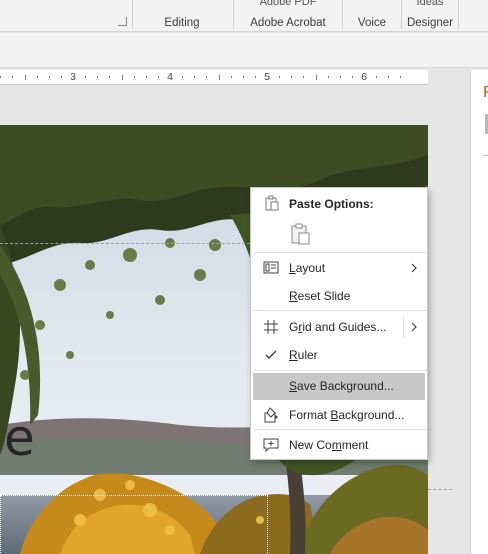 This screenshot has width=488, height=554. I want to click on layout-icon, so click(271, 267).